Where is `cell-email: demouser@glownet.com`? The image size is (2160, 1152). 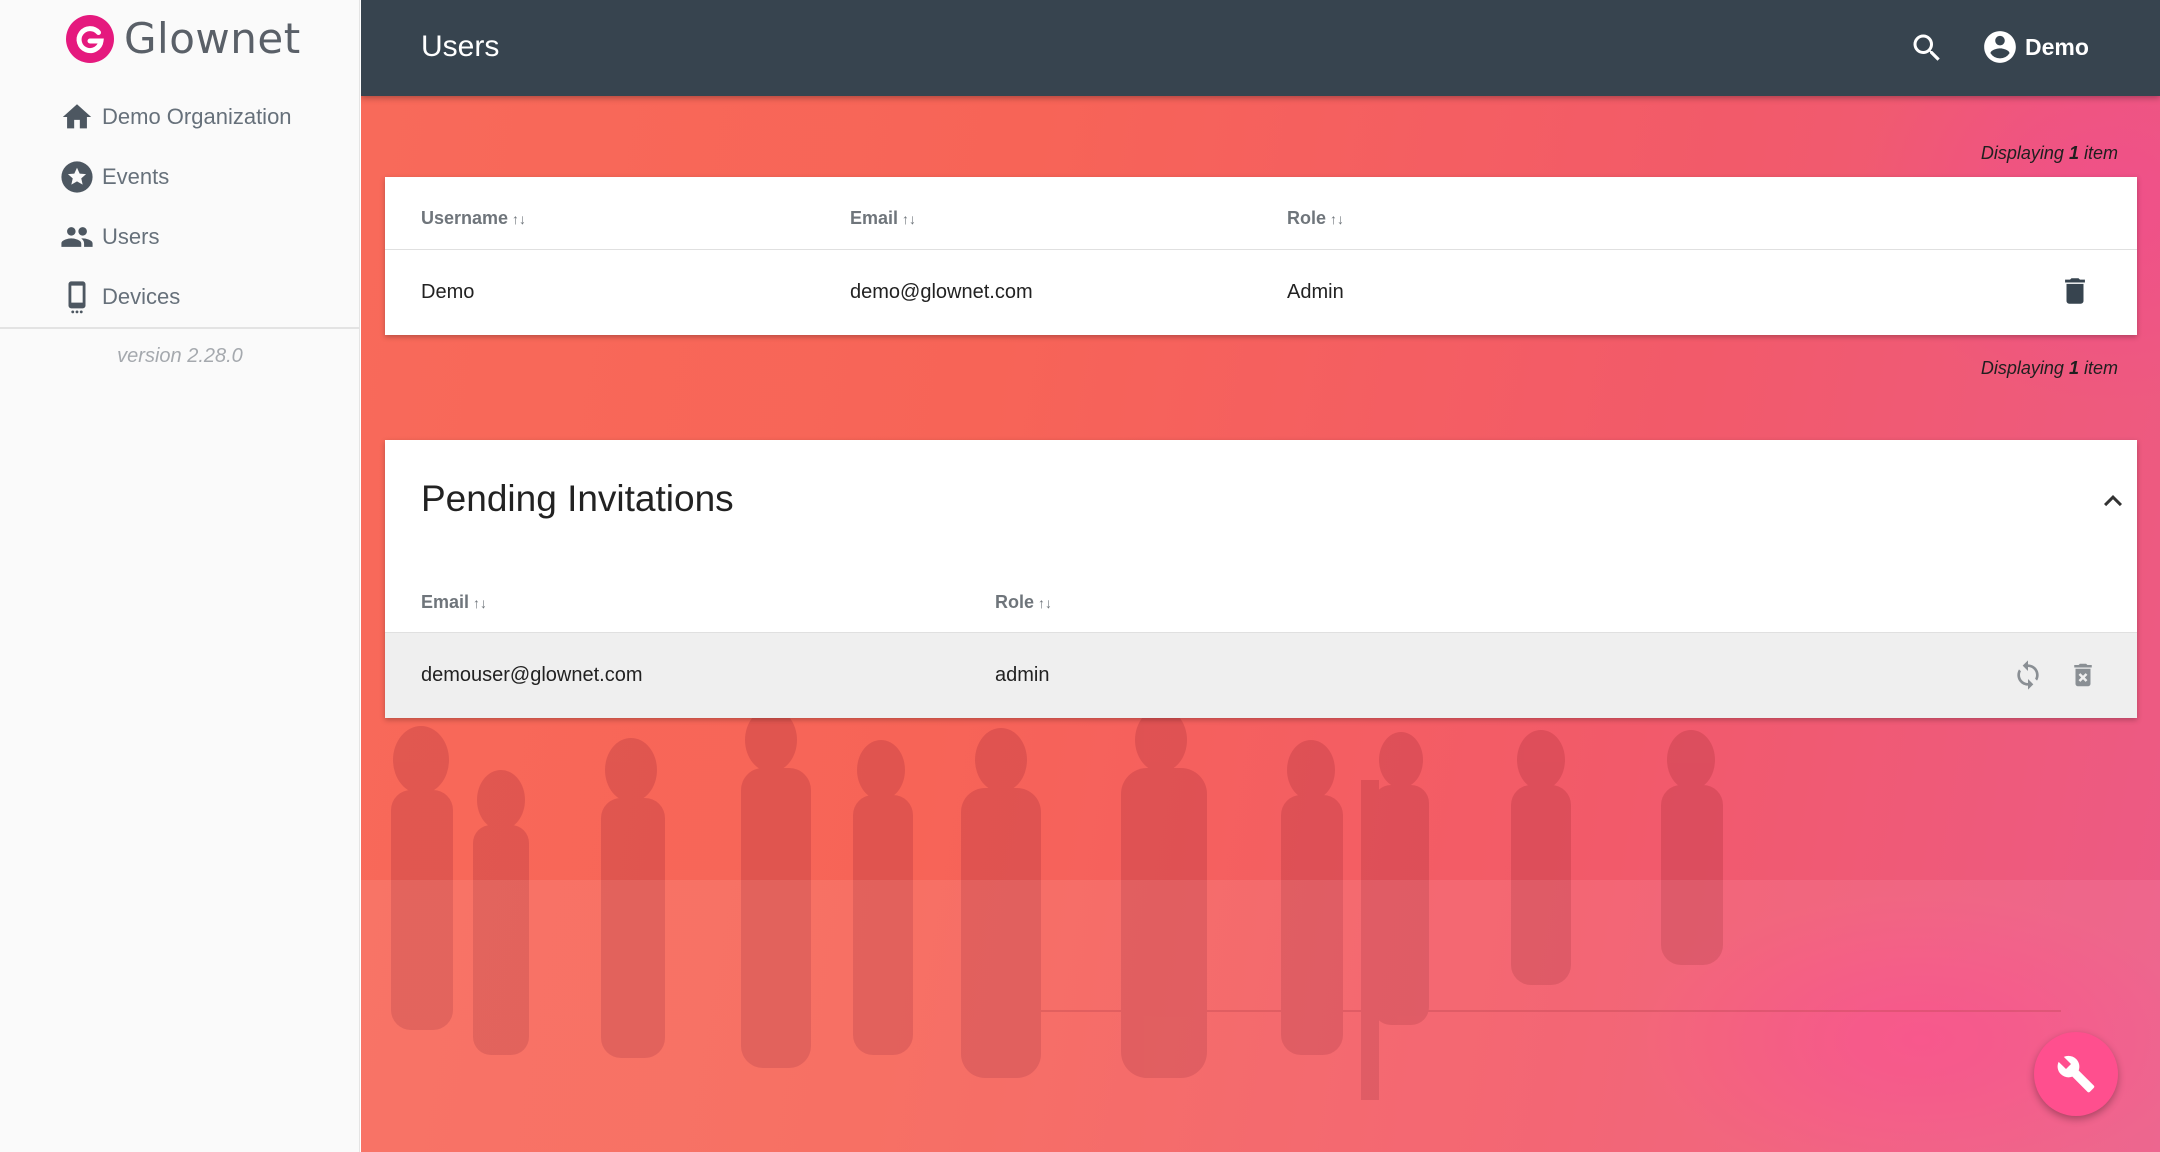 cell-email: demouser@glownet.com is located at coordinates (532, 675).